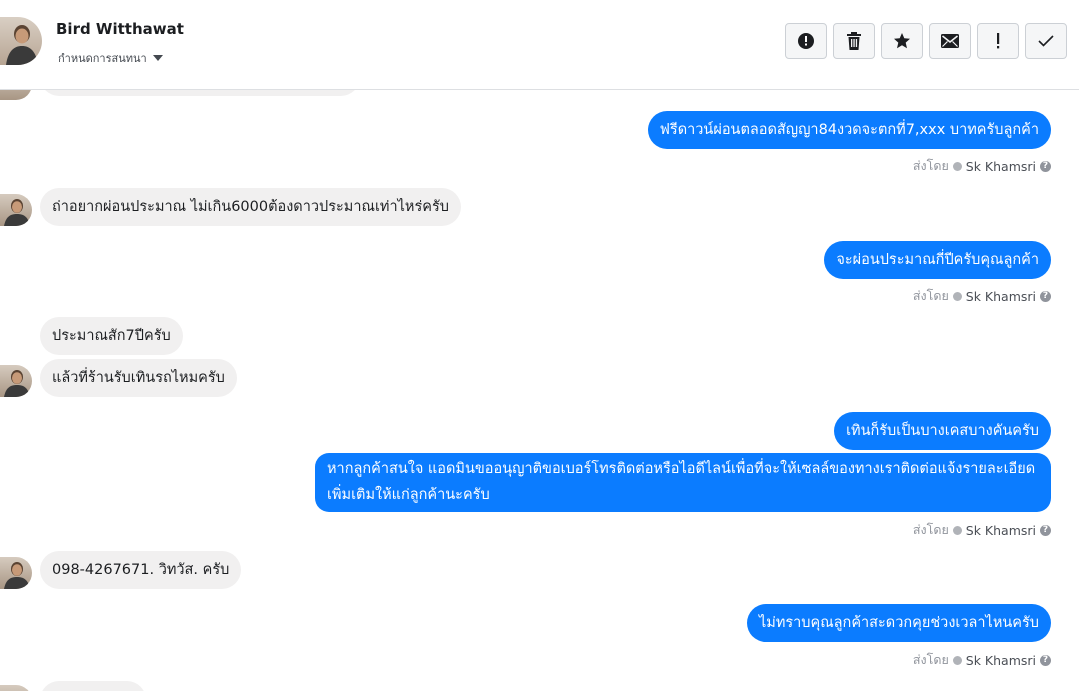 Image resolution: width=1079 pixels, height=691 pixels. I want to click on trash-icon, so click(854, 41).